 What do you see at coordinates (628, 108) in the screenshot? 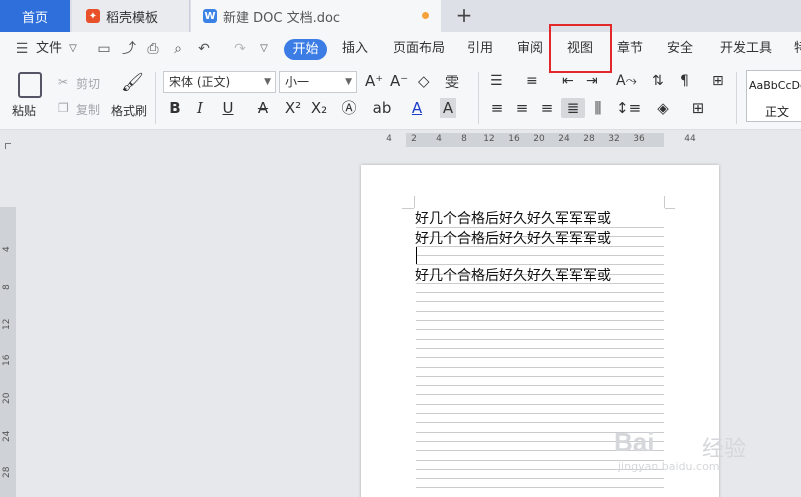
I see `line-spacing-icon: ↕≡` at bounding box center [628, 108].